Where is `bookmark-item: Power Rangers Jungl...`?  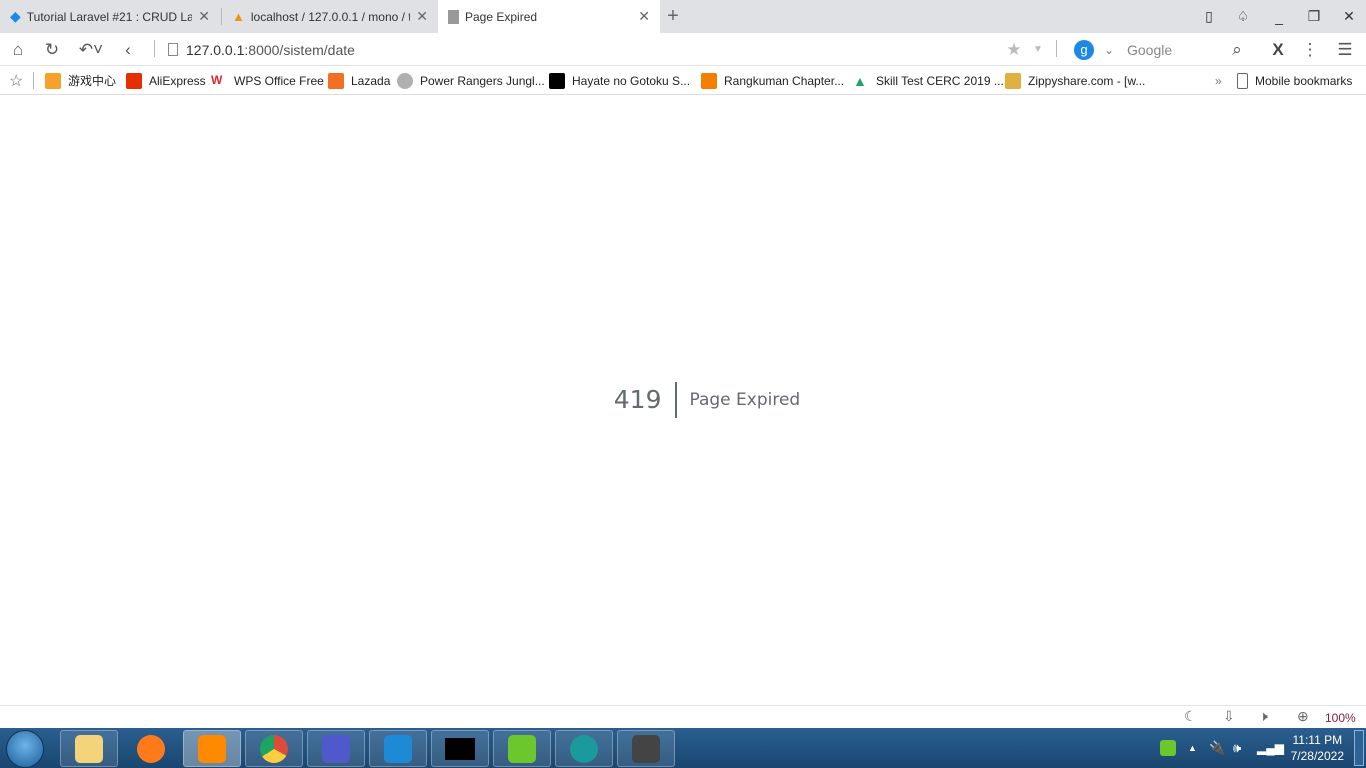 bookmark-item: Power Rangers Jungl... is located at coordinates (471, 80).